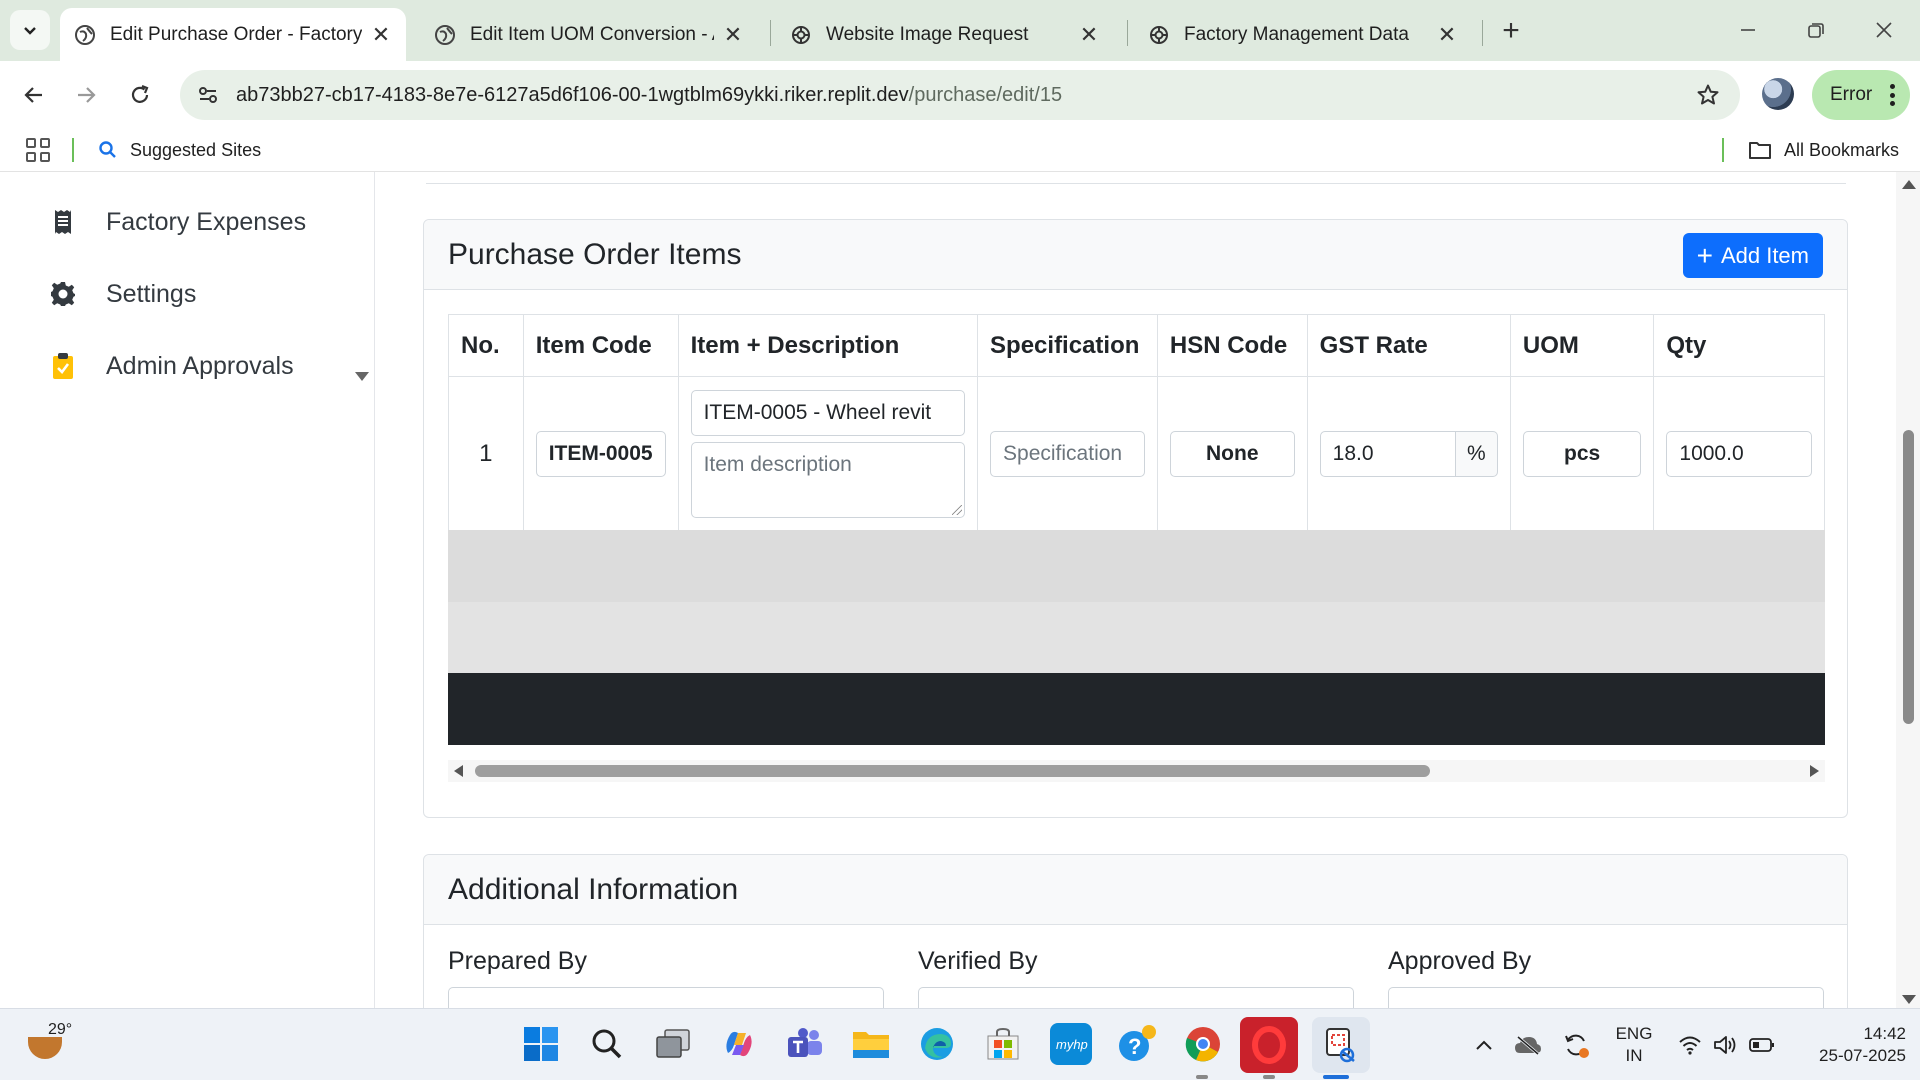  What do you see at coordinates (233, 34) in the screenshot?
I see `tab-edit-purchase-order: Edit Purchase Order - Factory M ✕` at bounding box center [233, 34].